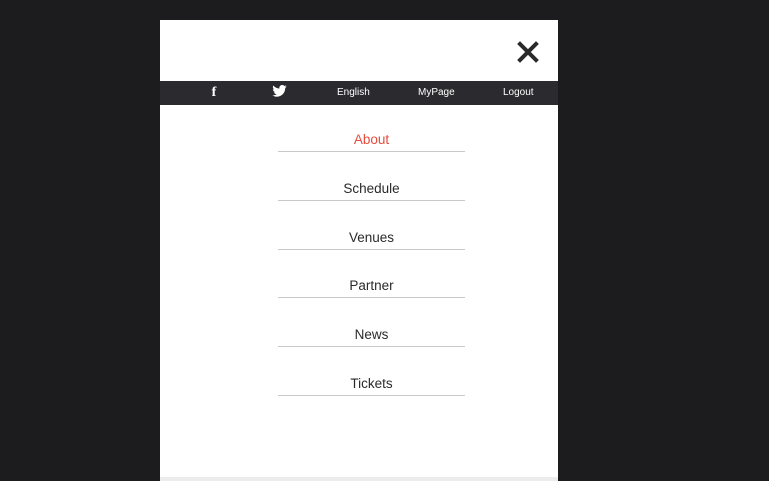 This screenshot has width=769, height=481. Describe the element at coordinates (436, 93) in the screenshot. I see `mypage-link: MyPage` at that location.